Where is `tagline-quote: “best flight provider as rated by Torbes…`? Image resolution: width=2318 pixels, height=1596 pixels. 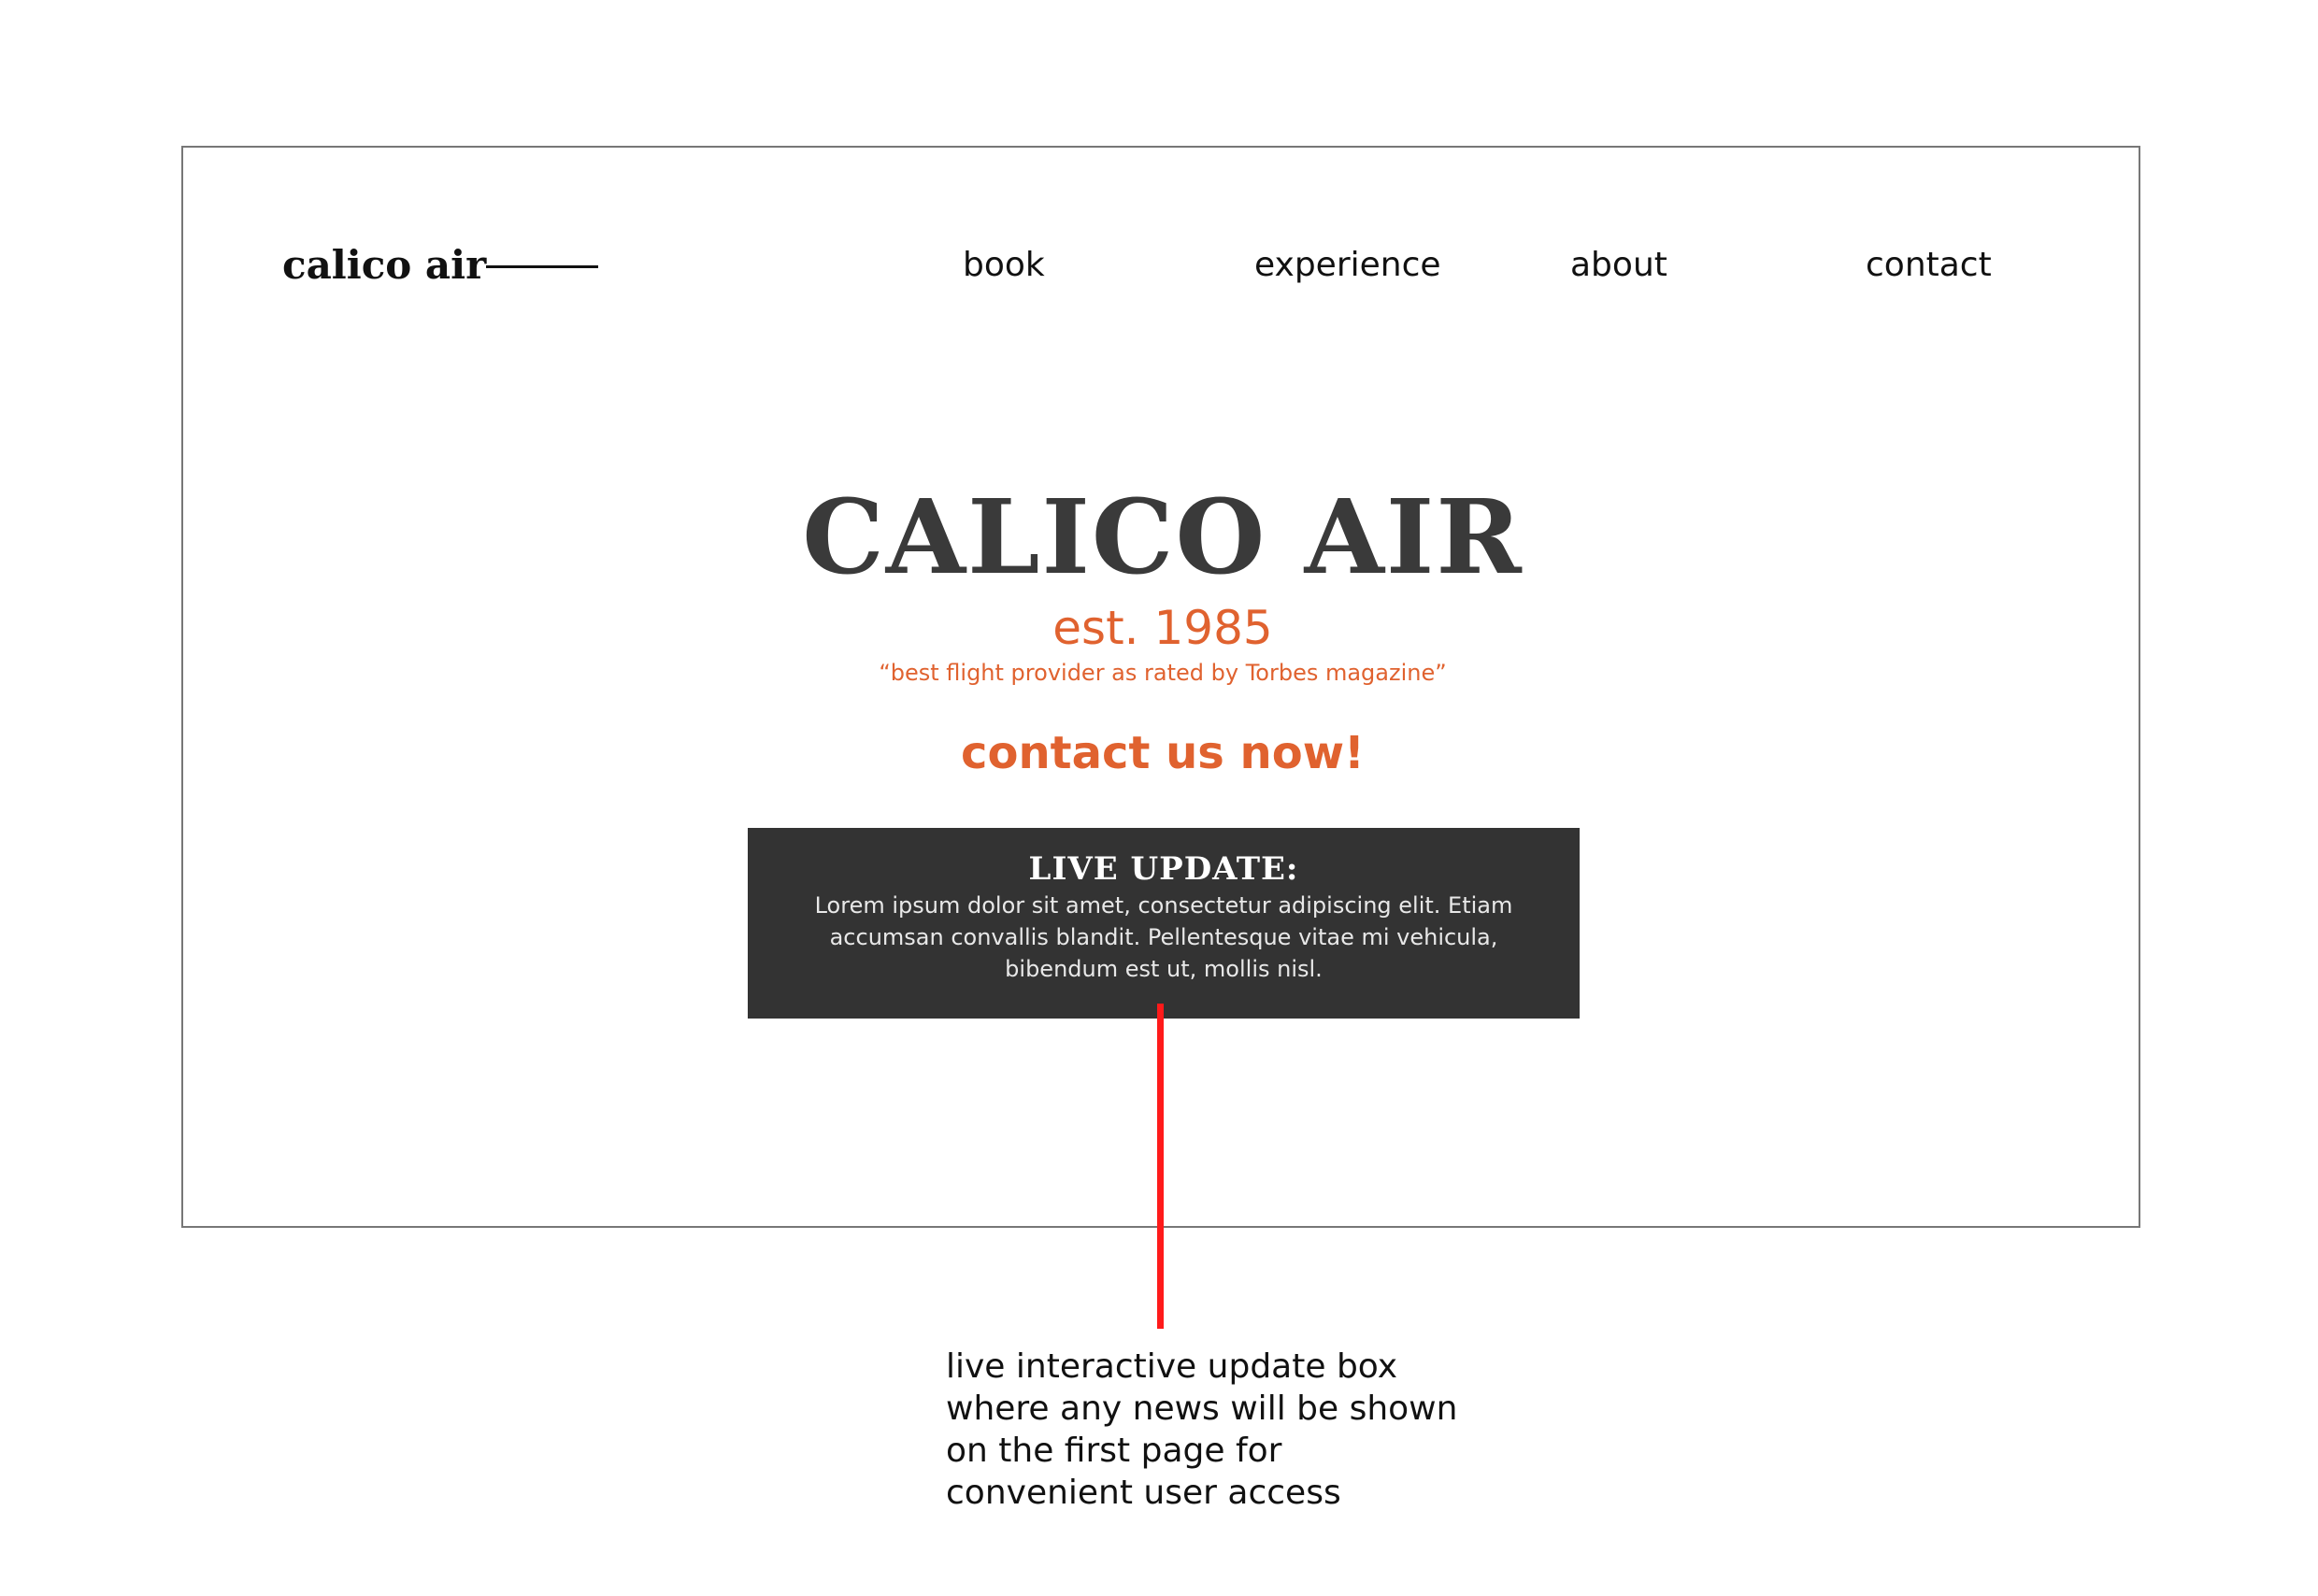
tagline-quote: “best flight provider as rated by Torbes… is located at coordinates (1163, 673).